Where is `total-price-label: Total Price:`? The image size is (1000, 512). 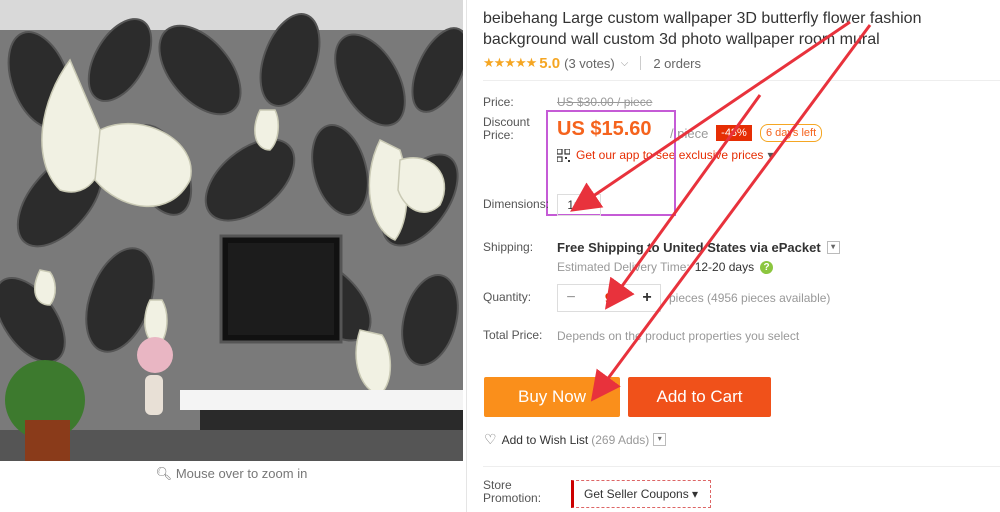 total-price-label: Total Price: is located at coordinates (513, 335).